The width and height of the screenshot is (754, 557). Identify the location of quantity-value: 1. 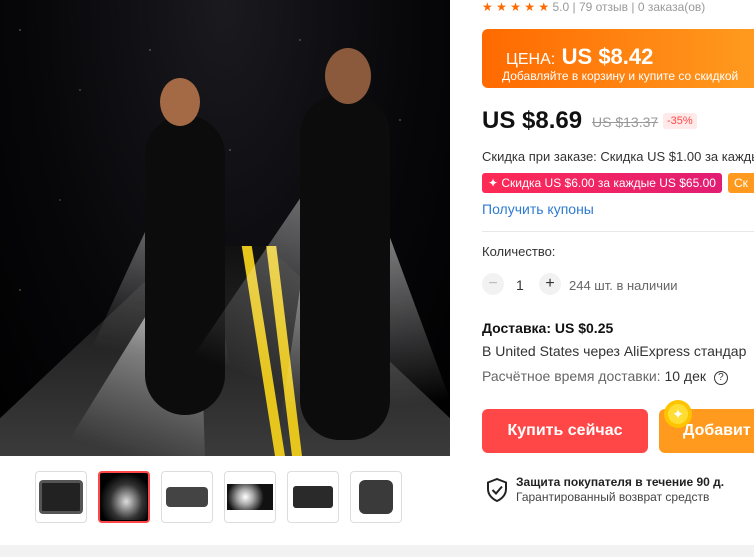
(520, 285).